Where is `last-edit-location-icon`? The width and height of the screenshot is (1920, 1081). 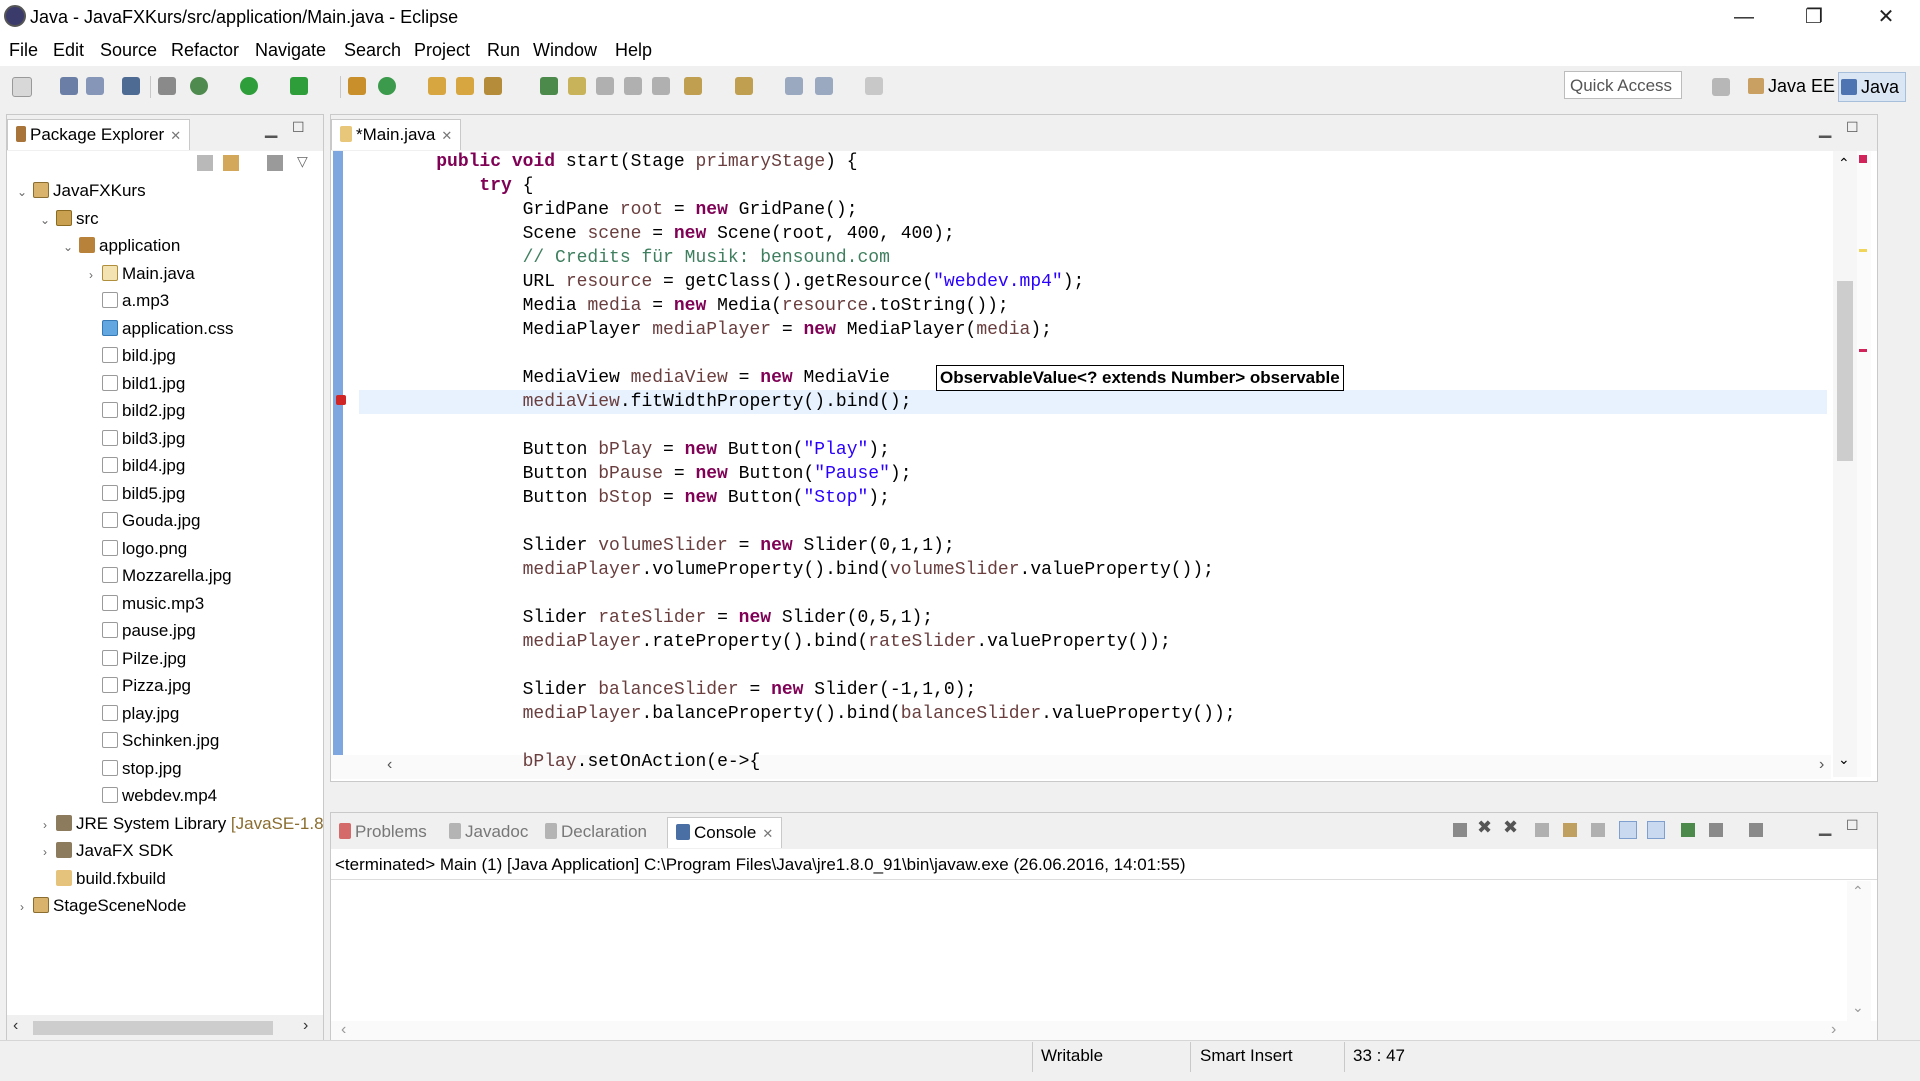
last-edit-location-icon is located at coordinates (794, 86).